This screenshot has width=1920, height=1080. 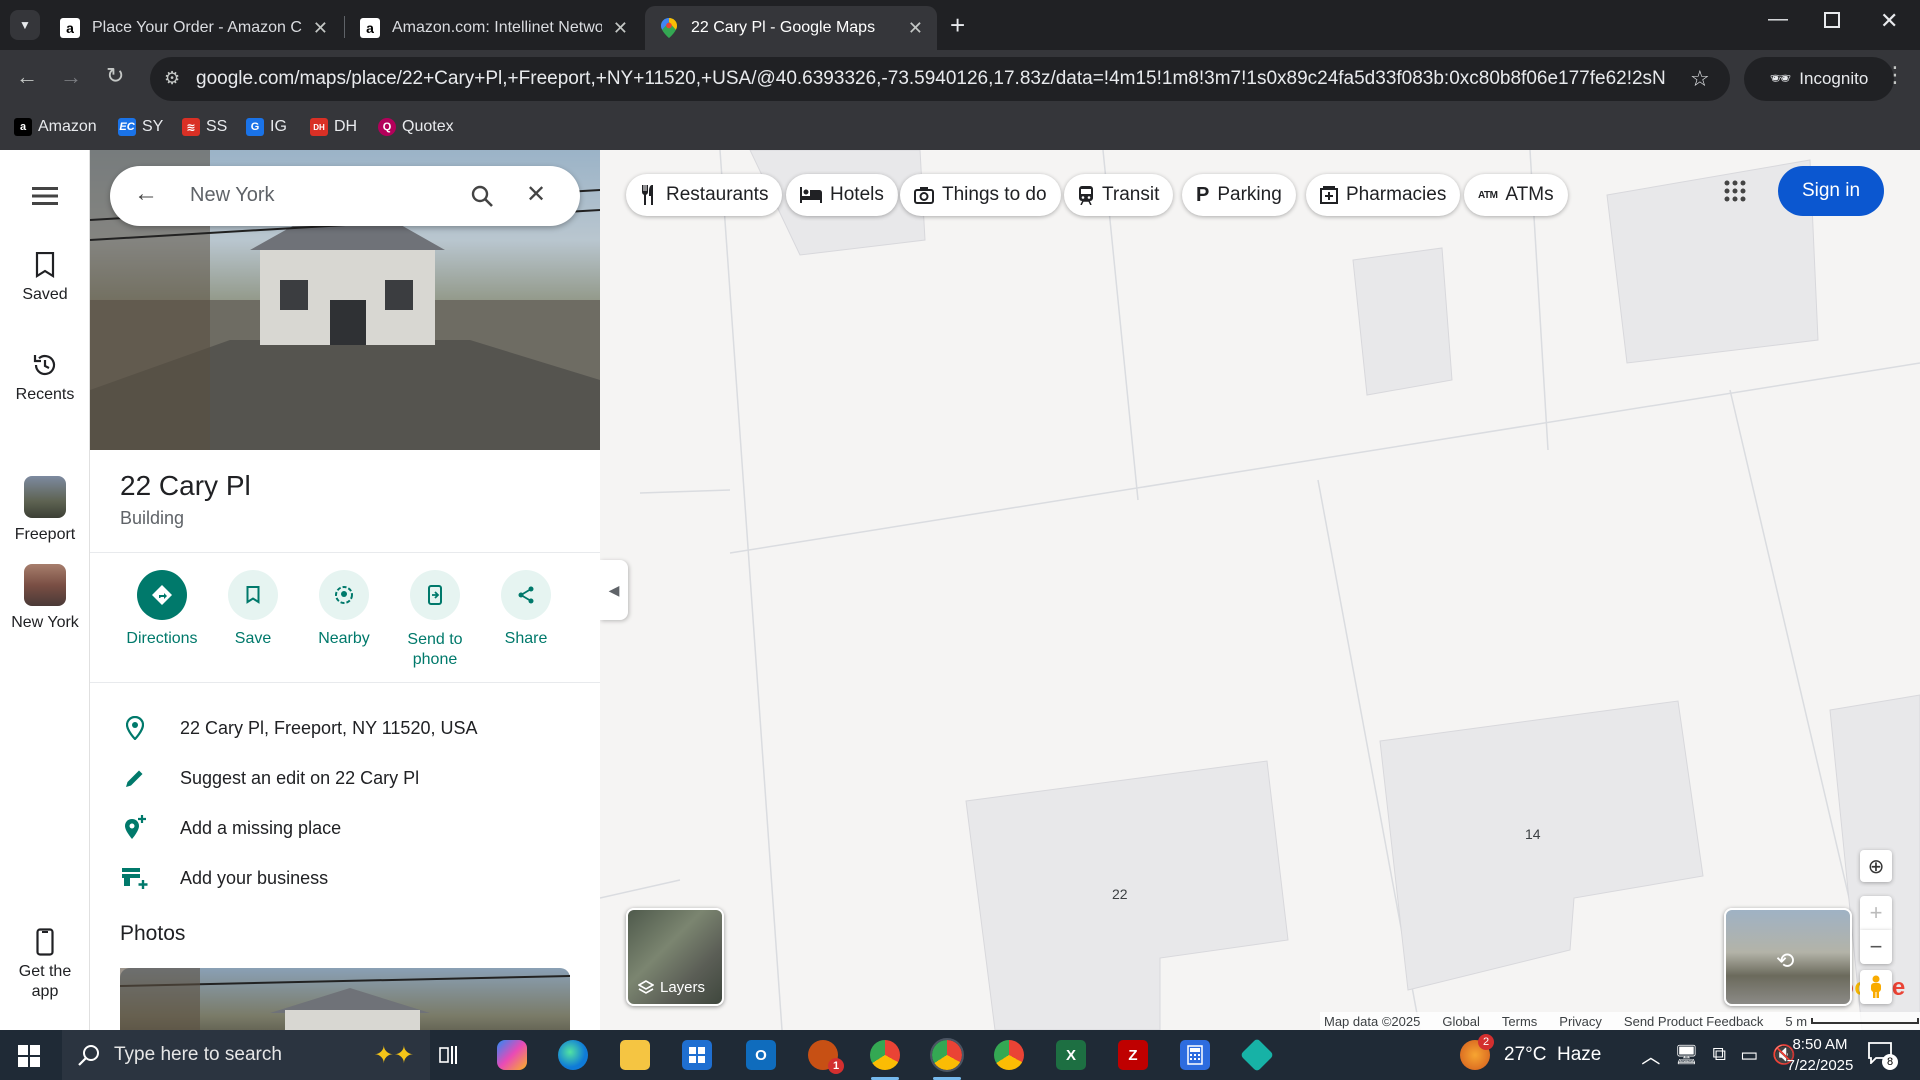 What do you see at coordinates (45, 198) in the screenshot?
I see `main-menu-icon` at bounding box center [45, 198].